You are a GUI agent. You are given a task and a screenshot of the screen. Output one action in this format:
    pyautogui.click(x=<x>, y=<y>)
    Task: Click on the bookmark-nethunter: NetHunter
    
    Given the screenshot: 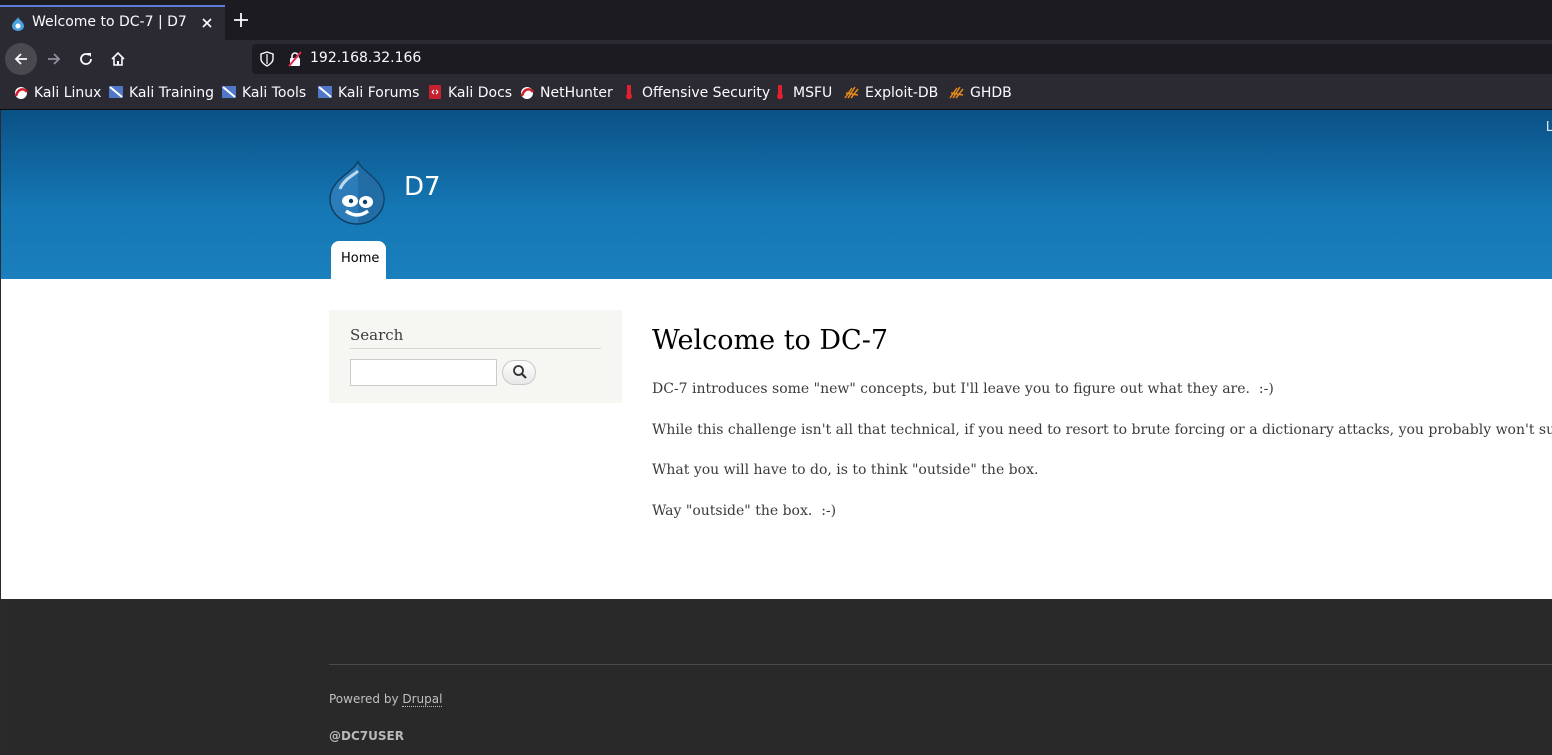 What is the action you would take?
    pyautogui.click(x=566, y=94)
    